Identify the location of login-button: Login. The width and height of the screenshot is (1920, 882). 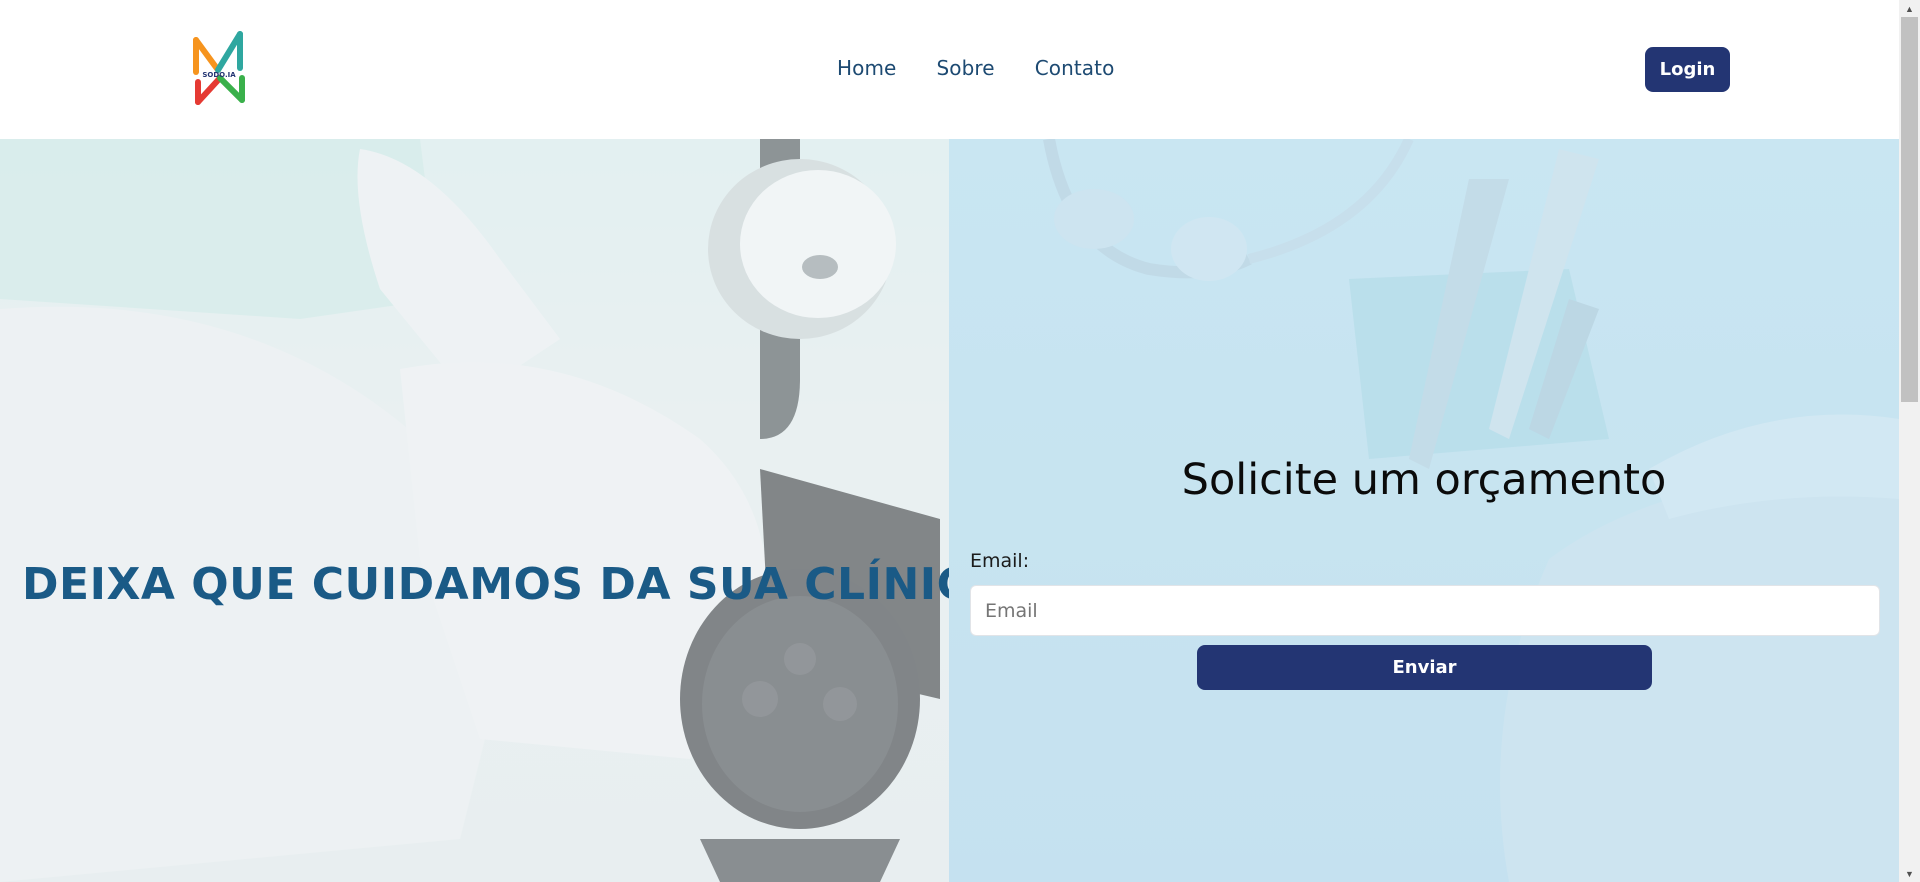
(1687, 69).